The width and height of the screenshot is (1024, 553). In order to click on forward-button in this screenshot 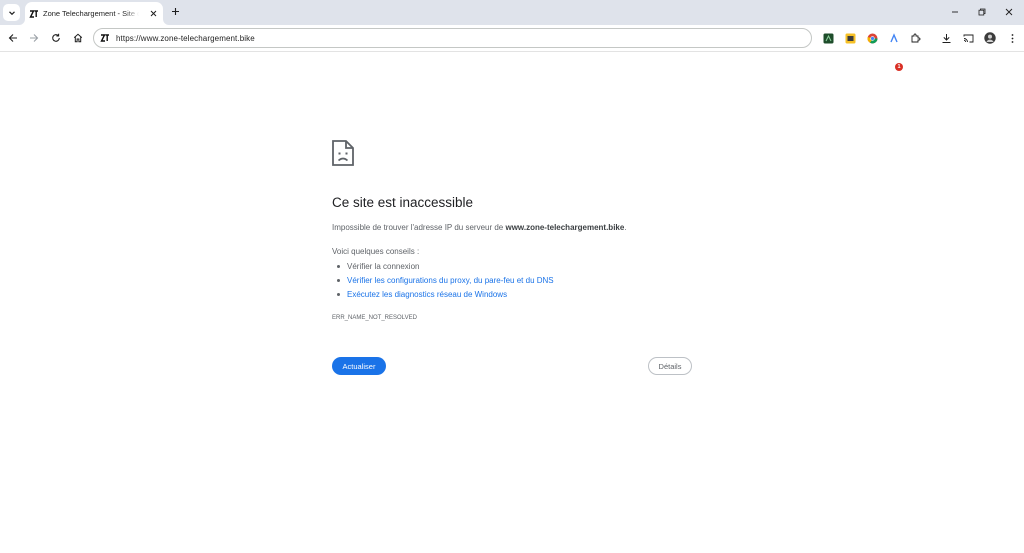, I will do `click(34, 38)`.